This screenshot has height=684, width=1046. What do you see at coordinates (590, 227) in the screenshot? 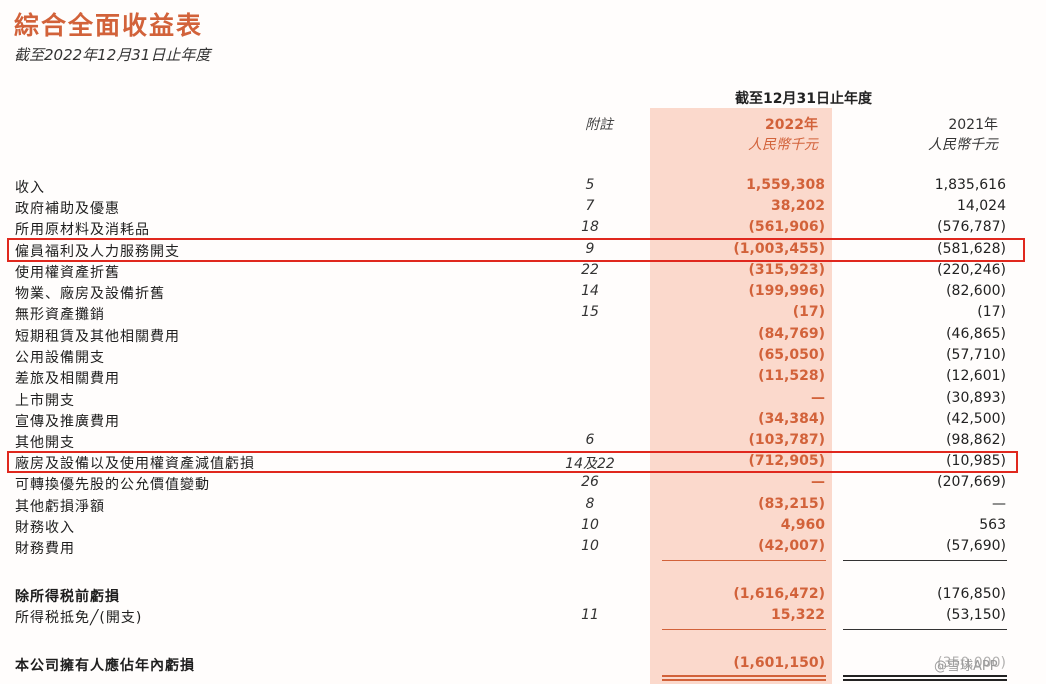
I see `row-note: 18` at bounding box center [590, 227].